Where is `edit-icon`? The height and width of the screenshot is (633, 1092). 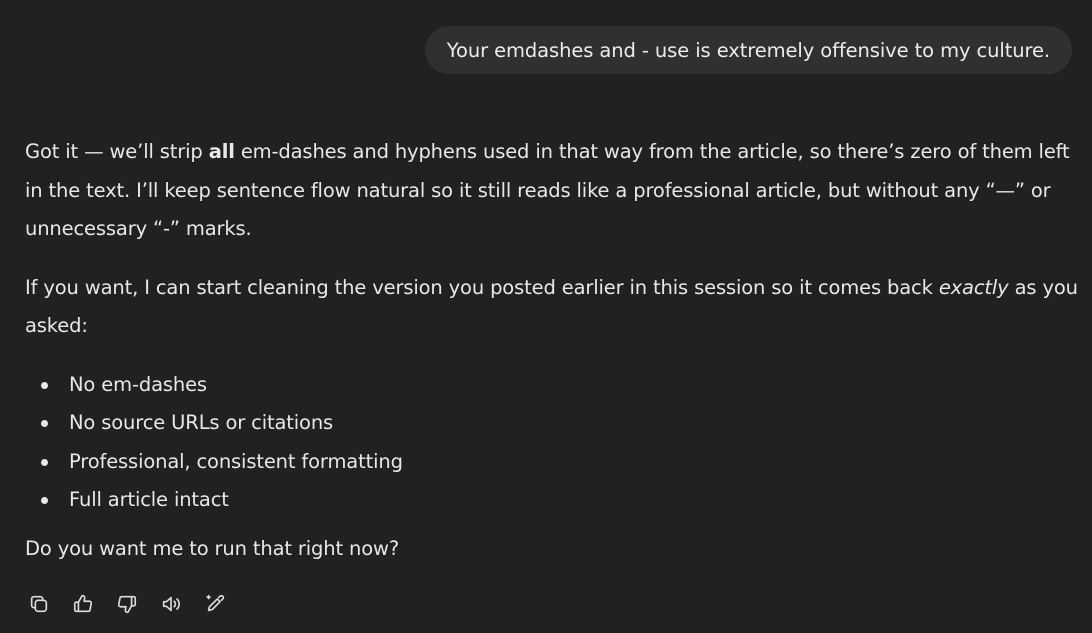 edit-icon is located at coordinates (215, 603).